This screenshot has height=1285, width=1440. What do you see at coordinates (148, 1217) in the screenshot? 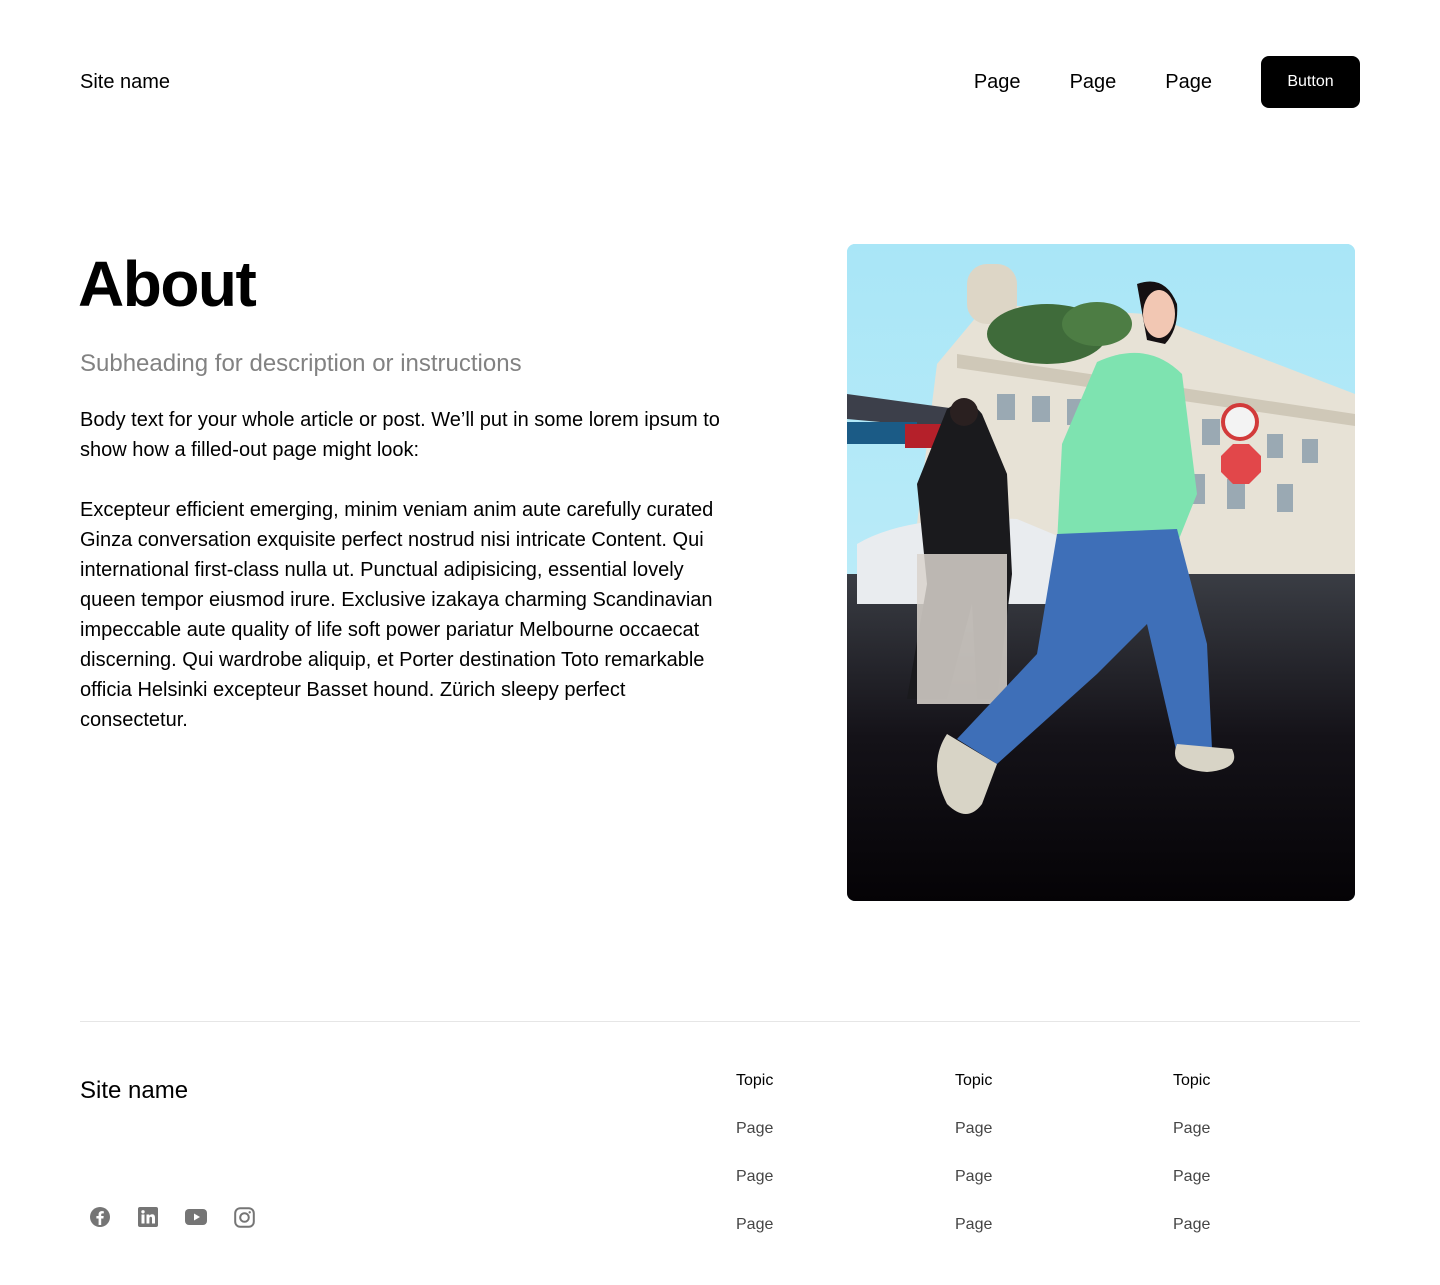
I see `linkedin-icon` at bounding box center [148, 1217].